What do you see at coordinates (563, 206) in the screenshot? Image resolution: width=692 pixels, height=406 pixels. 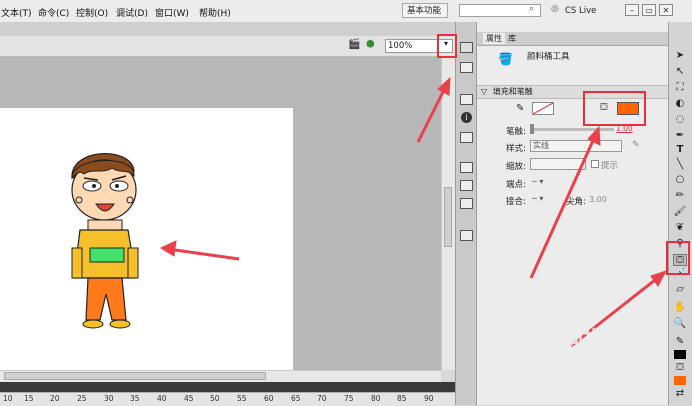 I see `arrow-to-fill-color` at bounding box center [563, 206].